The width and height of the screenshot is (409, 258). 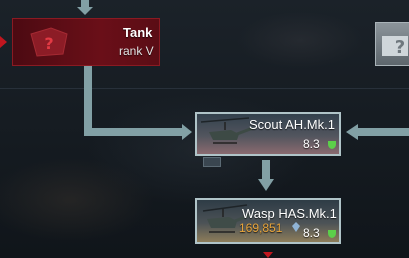 What do you see at coordinates (383, 132) in the screenshot?
I see `connector-right-in` at bounding box center [383, 132].